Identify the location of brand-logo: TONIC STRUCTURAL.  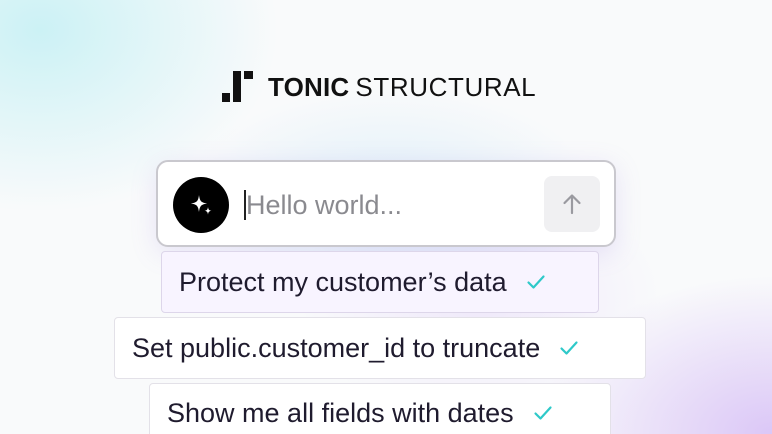
(379, 86).